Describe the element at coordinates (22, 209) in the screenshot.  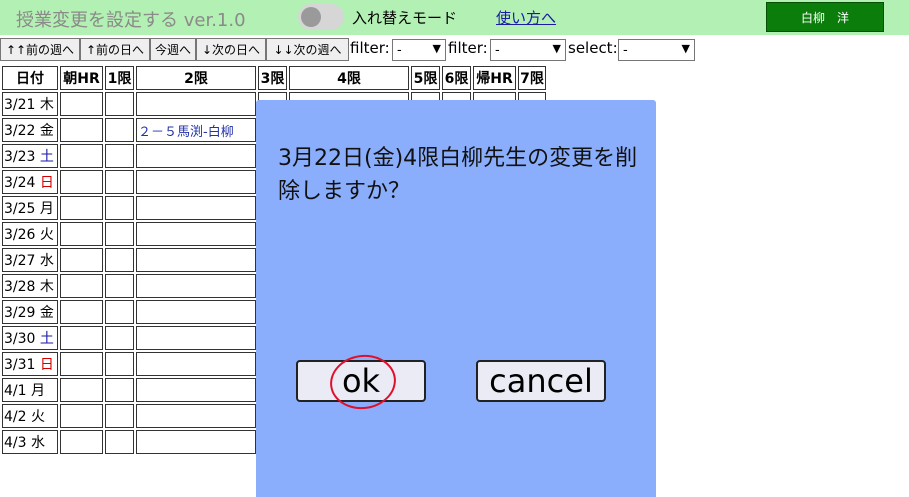
I see `date-text: 3/25` at that location.